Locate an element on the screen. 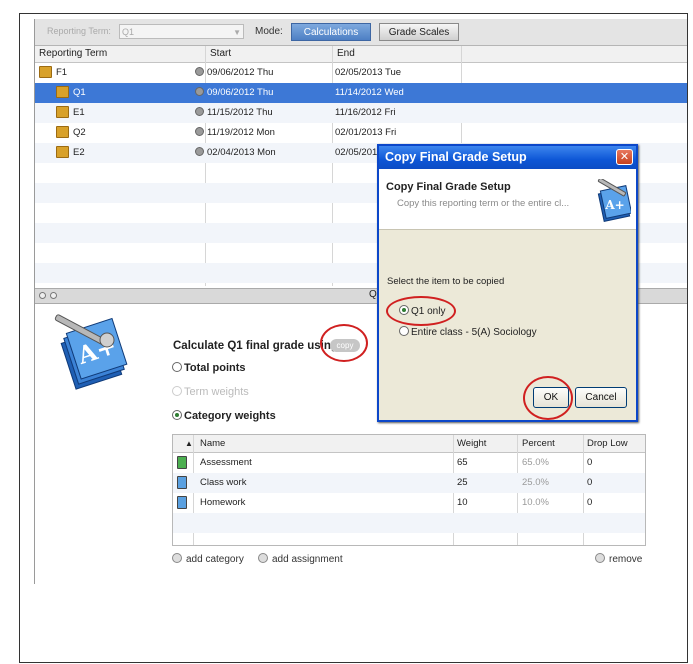 The image size is (693, 664). column-header-weight: Weight is located at coordinates (471, 443).